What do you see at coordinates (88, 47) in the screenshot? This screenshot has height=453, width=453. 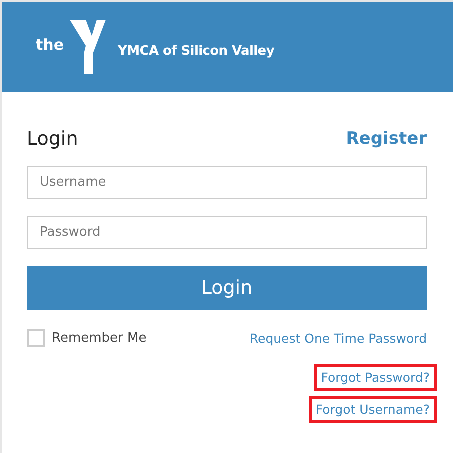 I see `y-logo-icon` at bounding box center [88, 47].